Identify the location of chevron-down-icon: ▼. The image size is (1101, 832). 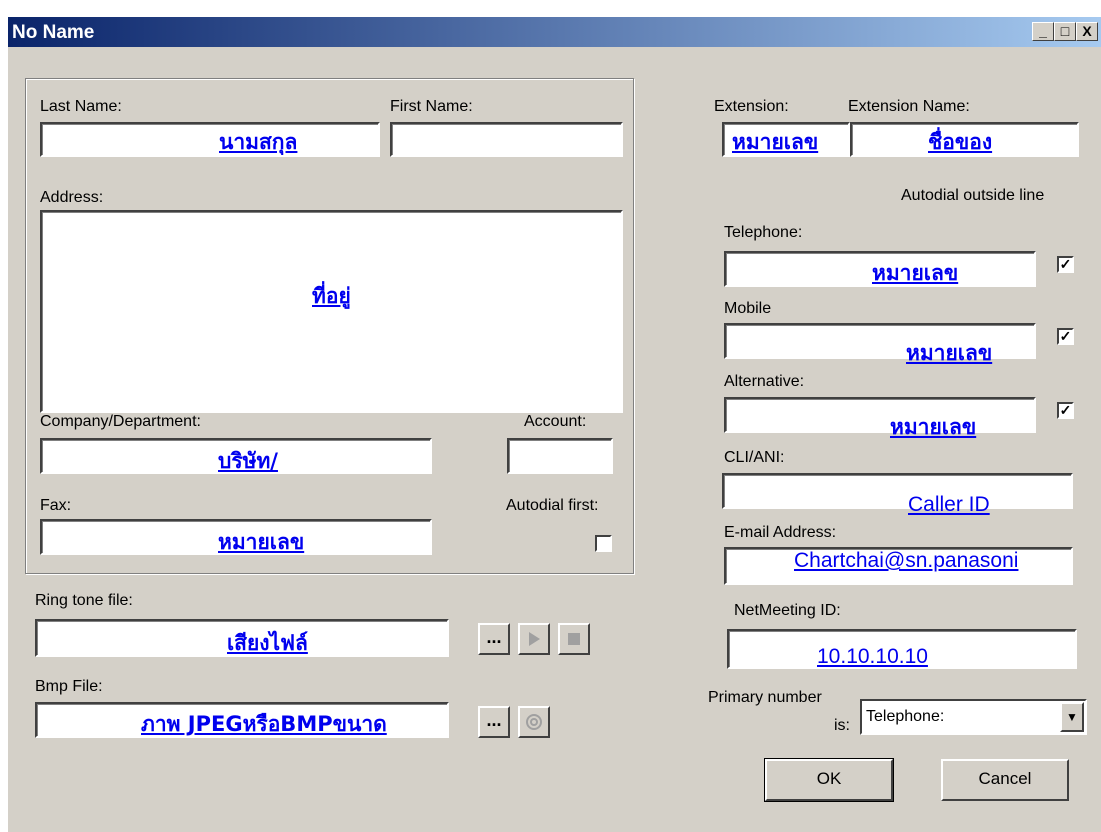
(1072, 717).